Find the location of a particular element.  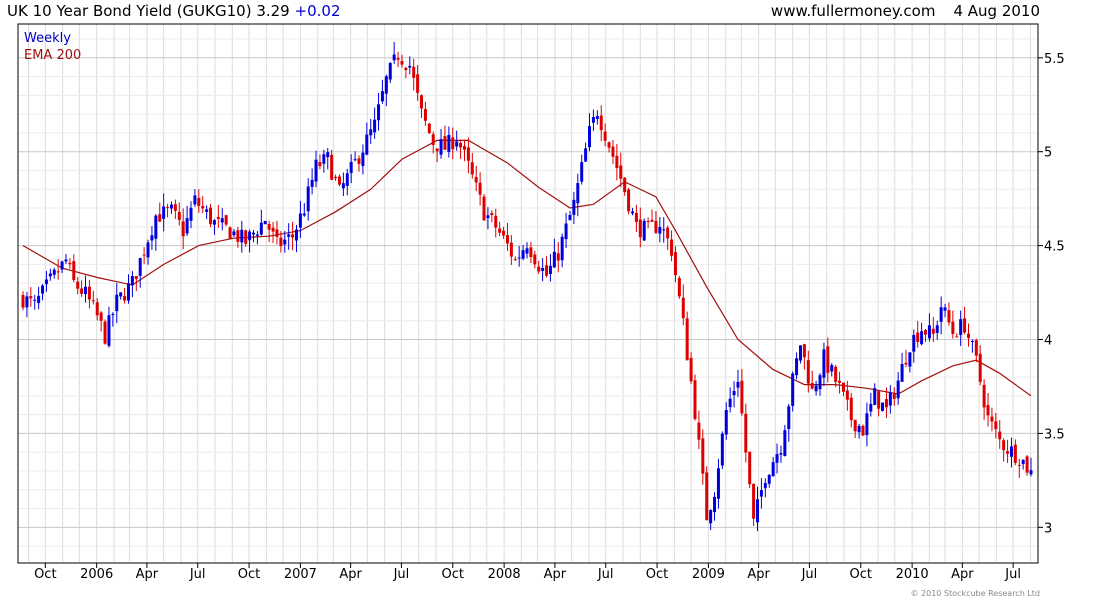

x-tick-label: Oct is located at coordinates (249, 574).